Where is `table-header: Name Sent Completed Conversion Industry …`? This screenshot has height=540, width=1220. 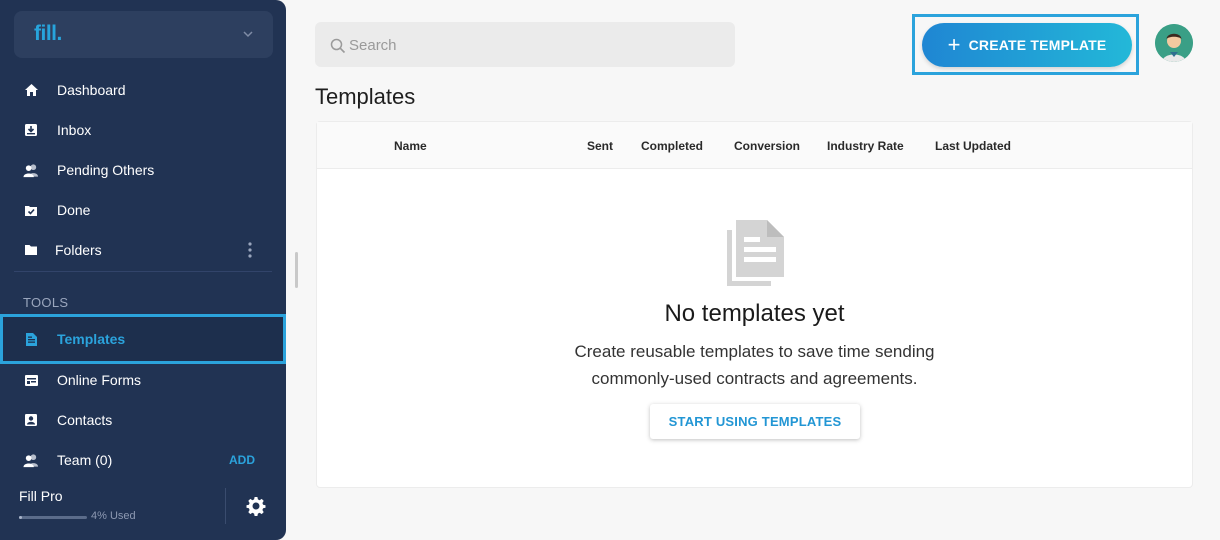
table-header: Name Sent Completed Conversion Industry … is located at coordinates (754, 145).